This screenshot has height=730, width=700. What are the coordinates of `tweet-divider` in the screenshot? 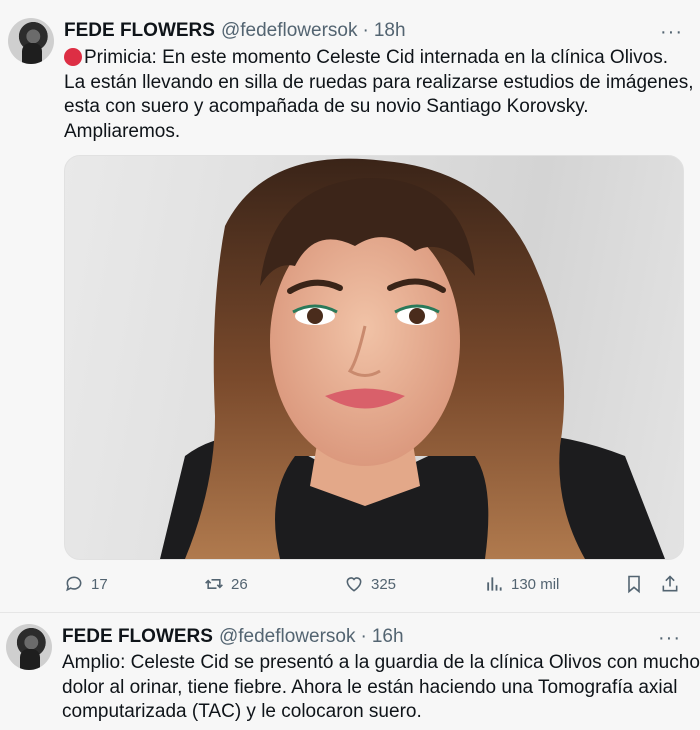 It's located at (350, 612).